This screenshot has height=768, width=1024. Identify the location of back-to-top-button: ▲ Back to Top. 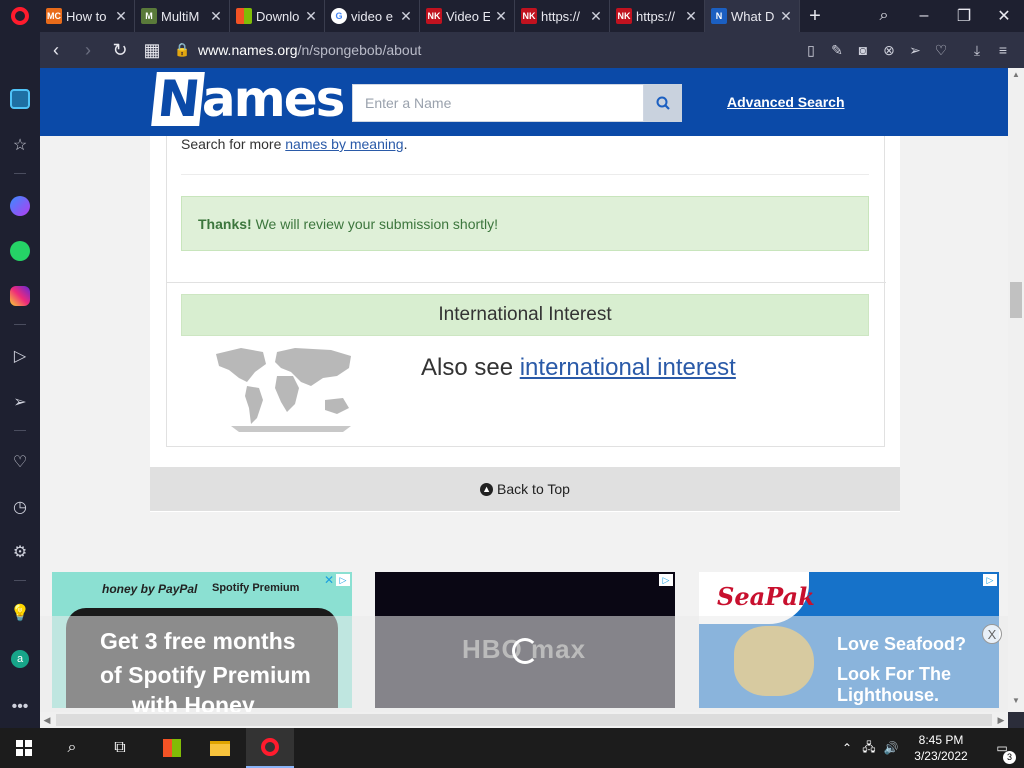
(525, 489).